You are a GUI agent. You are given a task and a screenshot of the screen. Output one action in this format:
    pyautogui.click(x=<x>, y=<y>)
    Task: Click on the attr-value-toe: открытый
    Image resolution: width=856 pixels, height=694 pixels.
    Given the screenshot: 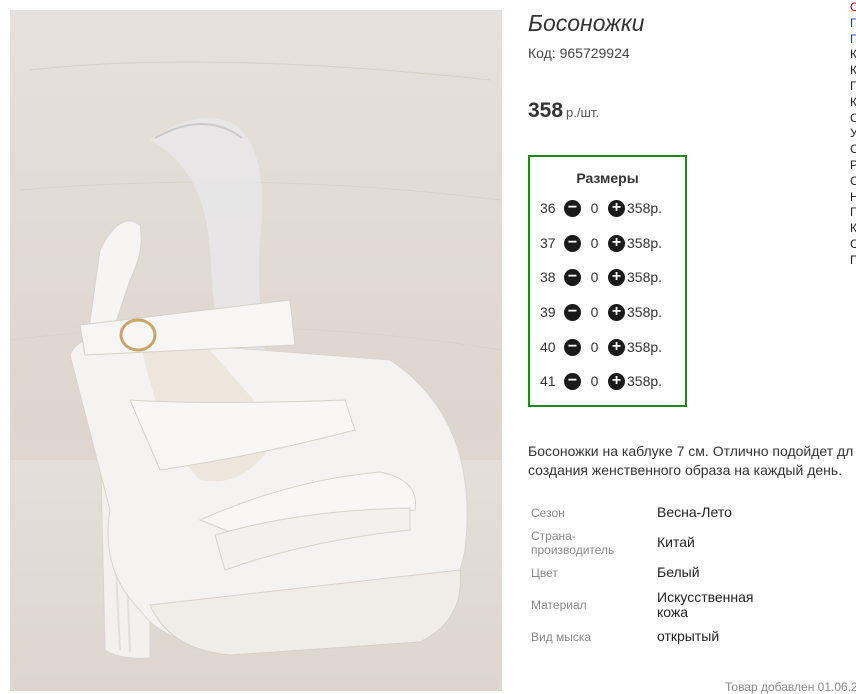 What is the action you would take?
    pyautogui.click(x=688, y=636)
    